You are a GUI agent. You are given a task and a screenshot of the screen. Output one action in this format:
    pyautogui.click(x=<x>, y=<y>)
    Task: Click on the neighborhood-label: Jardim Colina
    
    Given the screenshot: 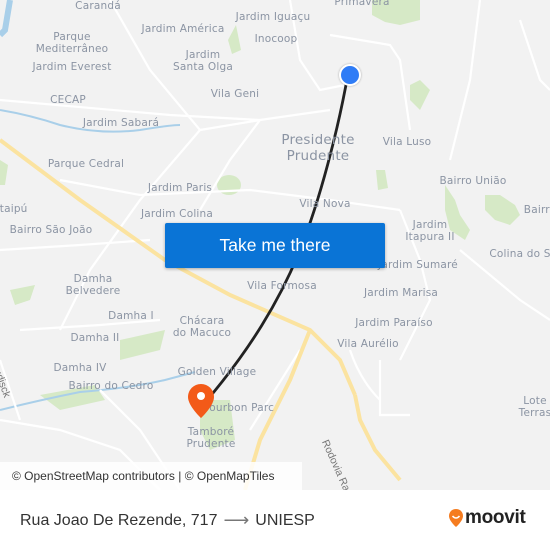 What is the action you would take?
    pyautogui.click(x=177, y=214)
    